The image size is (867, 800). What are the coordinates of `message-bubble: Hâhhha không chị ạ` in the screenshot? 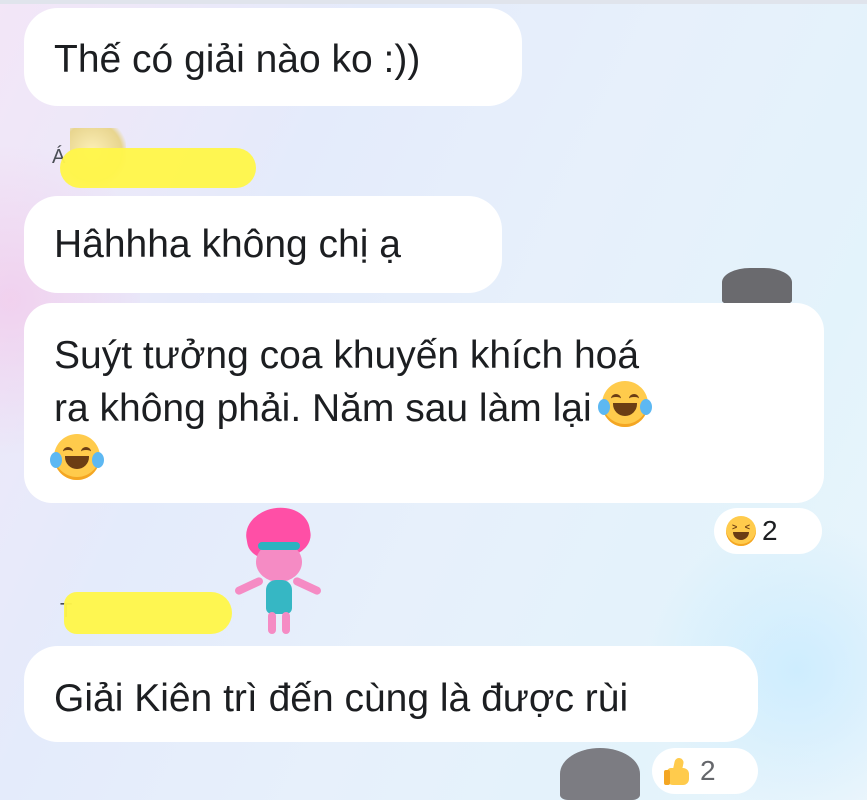 It's located at (263, 244).